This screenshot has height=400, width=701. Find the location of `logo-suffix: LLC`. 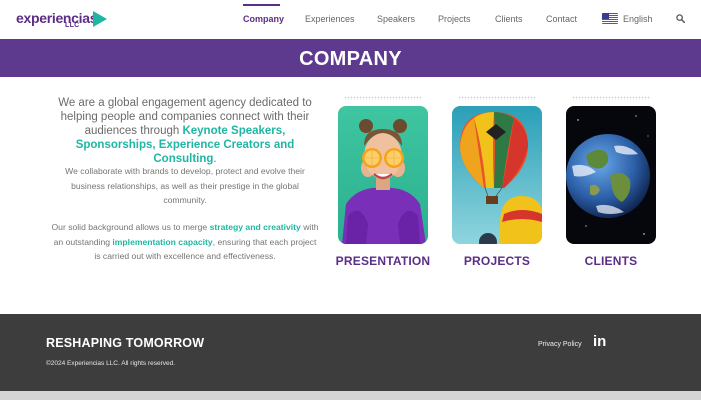

logo-suffix: LLC is located at coordinates (72, 25).